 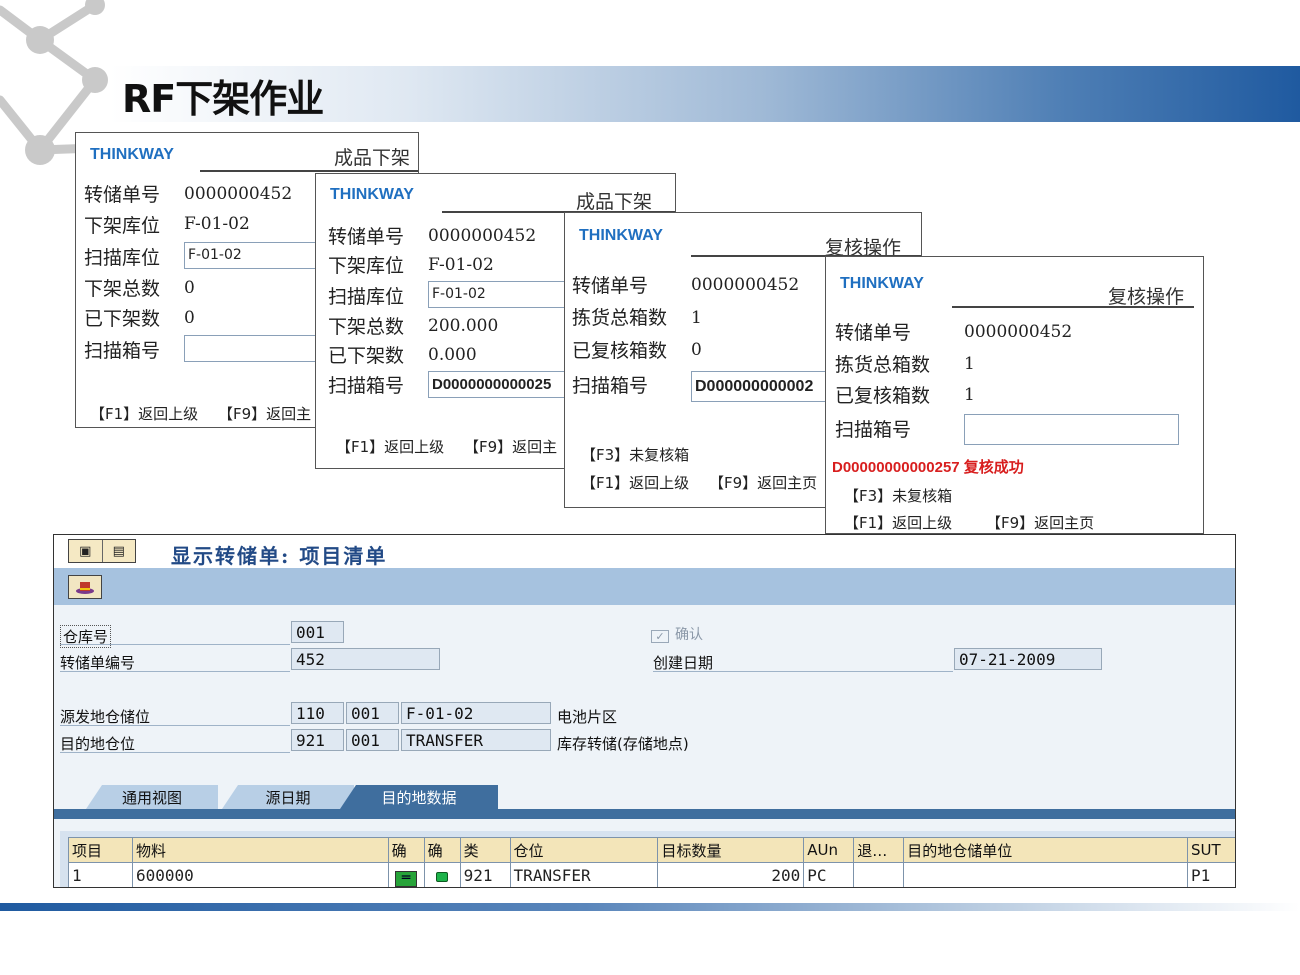 I want to click on source-storage-type-field: 110, so click(x=317, y=713).